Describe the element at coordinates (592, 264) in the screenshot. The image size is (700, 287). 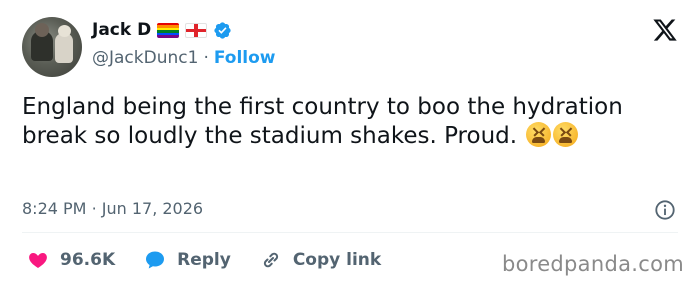
I see `watermark: boredpanda.com` at that location.